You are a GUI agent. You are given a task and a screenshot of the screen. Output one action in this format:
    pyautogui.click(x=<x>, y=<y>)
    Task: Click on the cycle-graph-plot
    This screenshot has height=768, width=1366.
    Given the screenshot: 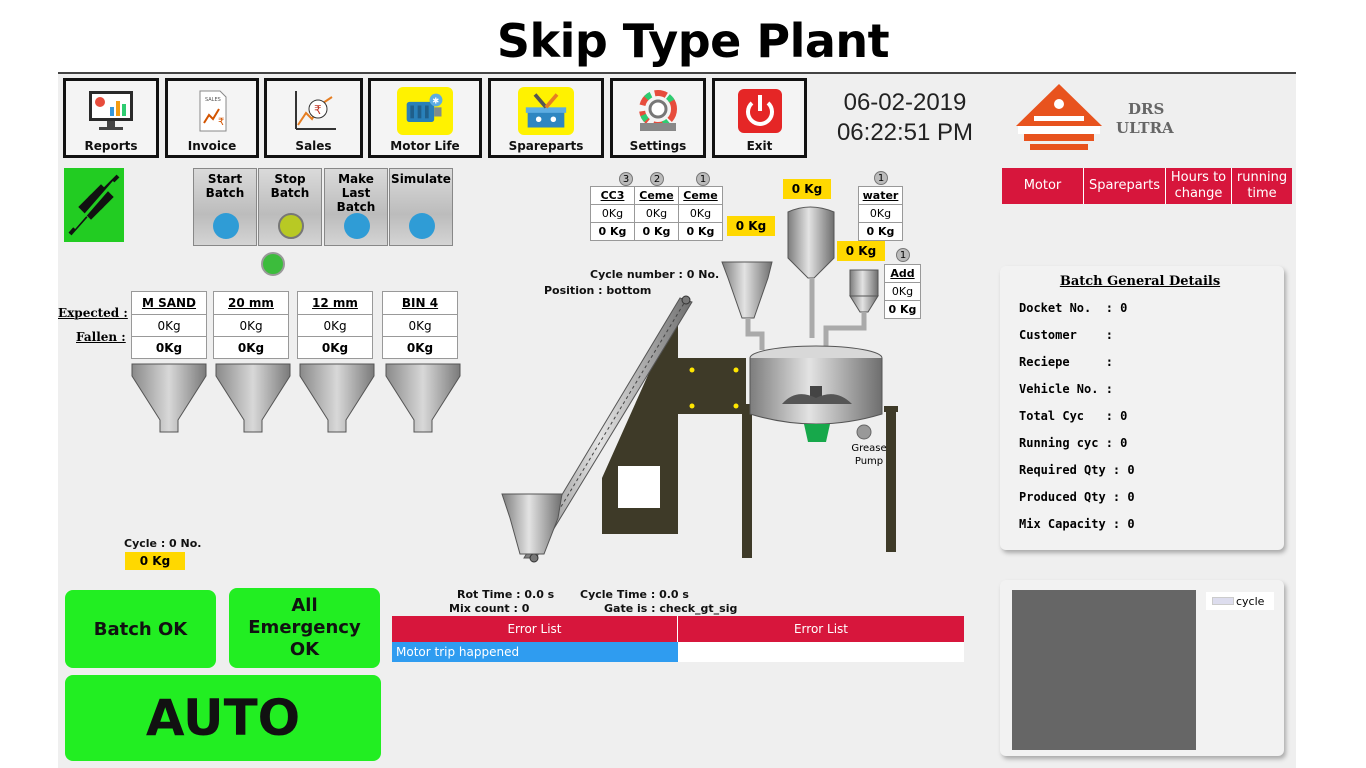 What is the action you would take?
    pyautogui.click(x=1104, y=670)
    